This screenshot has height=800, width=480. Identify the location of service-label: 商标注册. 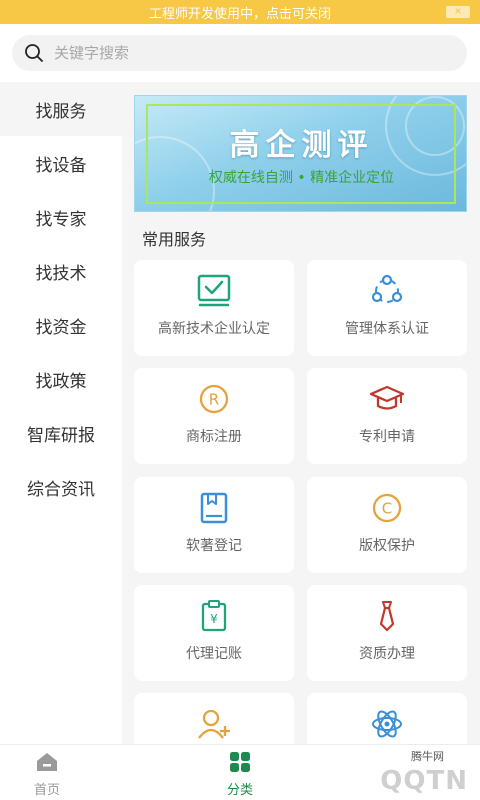
(214, 437).